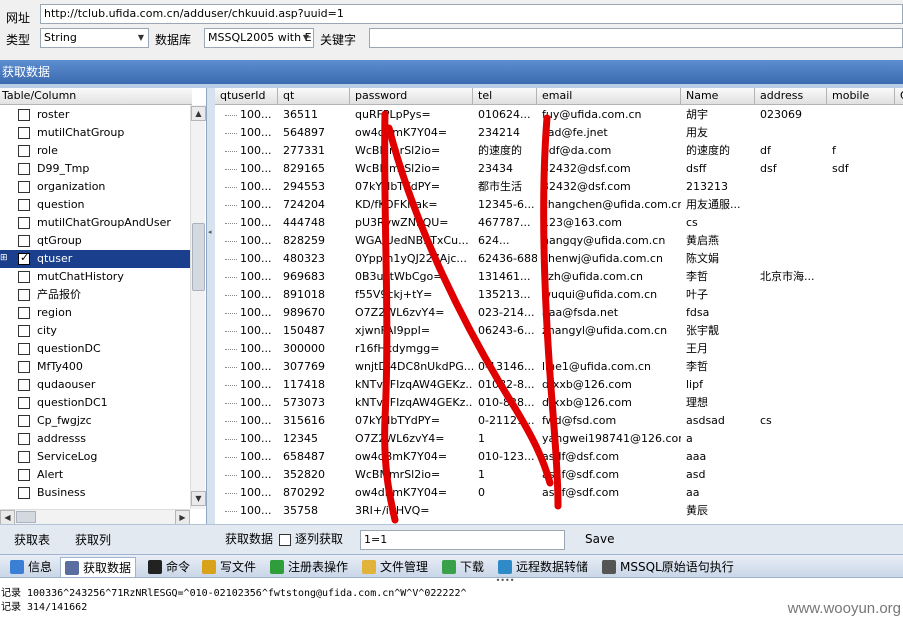 The width and height of the screenshot is (903, 617). Describe the element at coordinates (636, 38) in the screenshot. I see `keyword-input` at that location.